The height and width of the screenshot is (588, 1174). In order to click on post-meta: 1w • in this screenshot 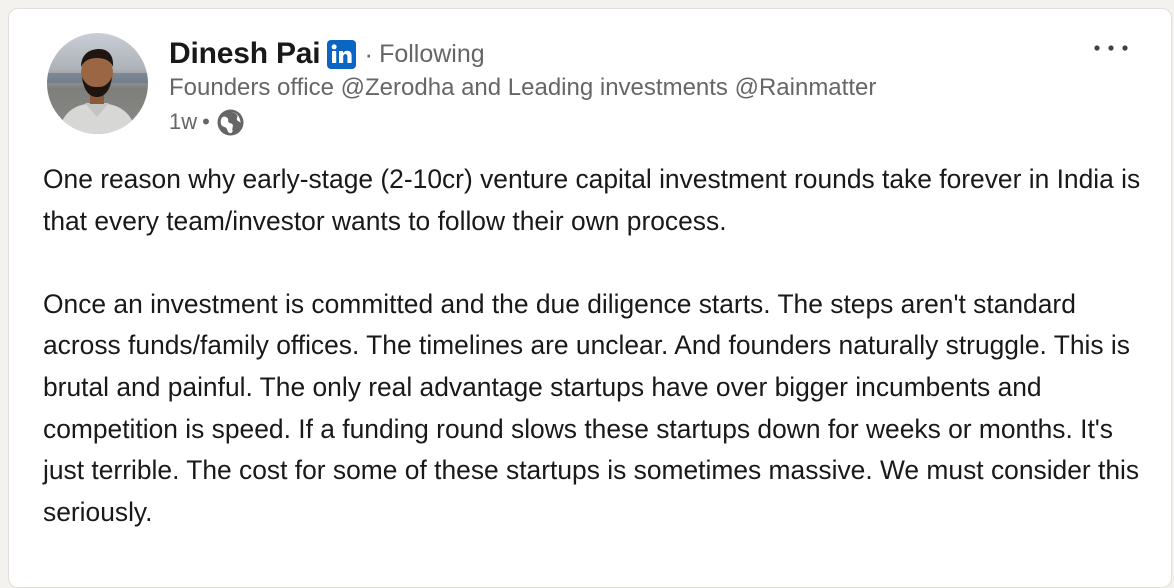, I will do `click(207, 122)`.